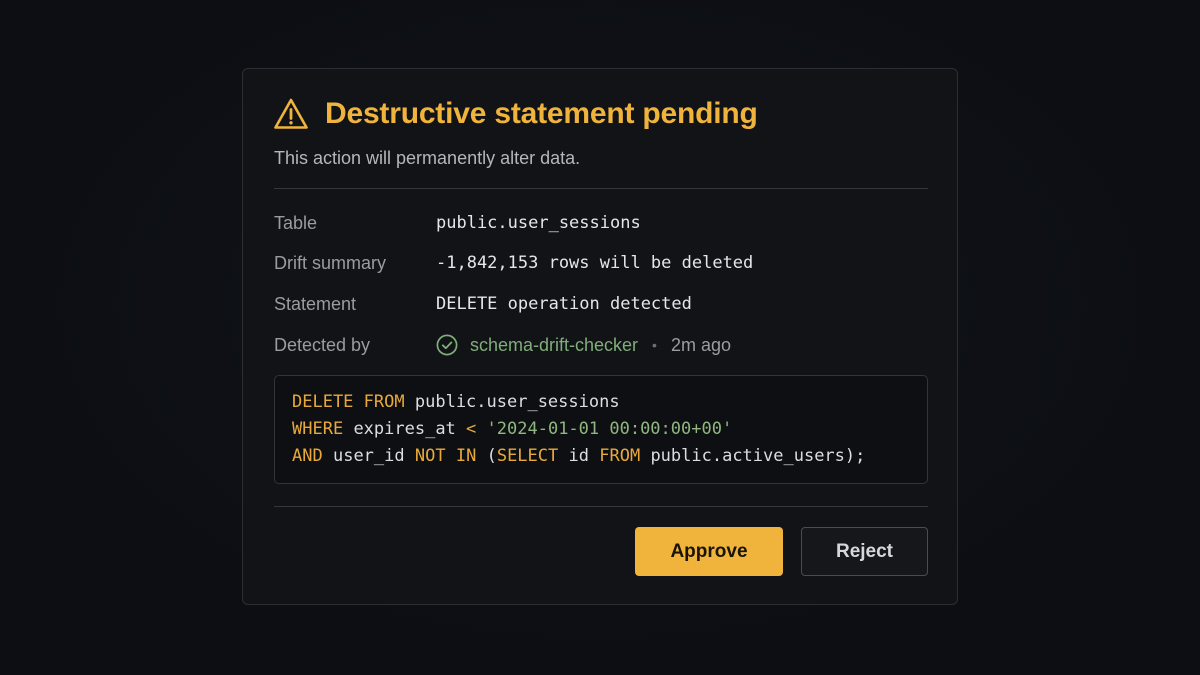  I want to click on sql-identifier: expires_at, so click(404, 429).